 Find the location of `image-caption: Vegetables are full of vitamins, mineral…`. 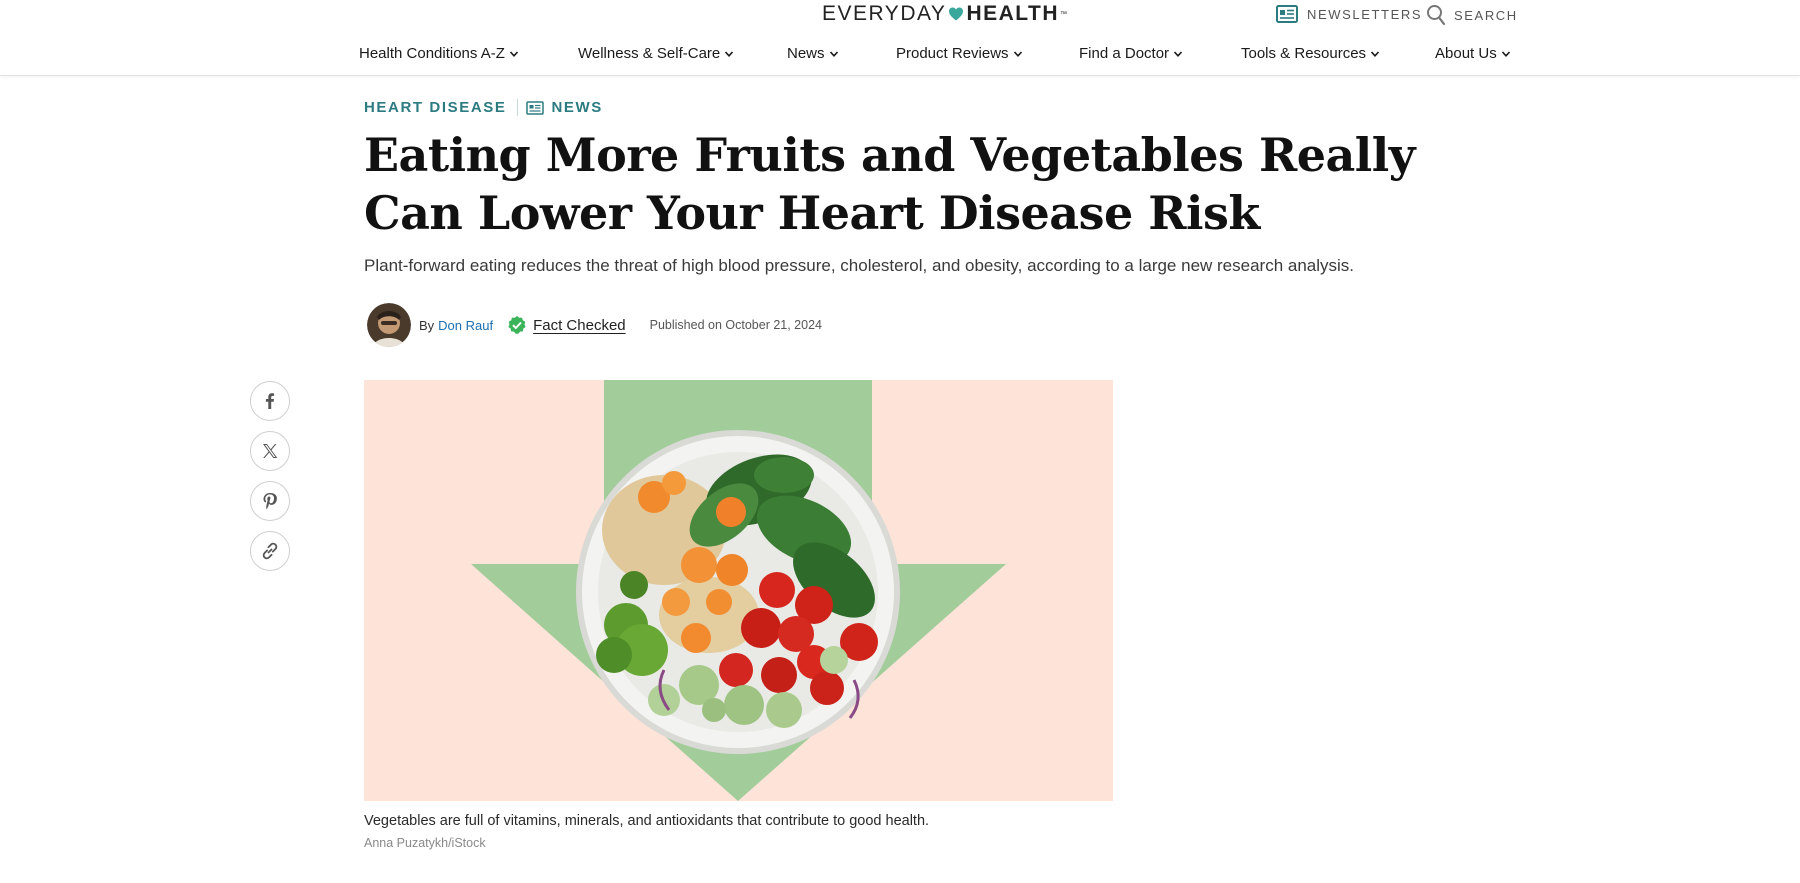

image-caption: Vegetables are full of vitamins, mineral… is located at coordinates (647, 821).